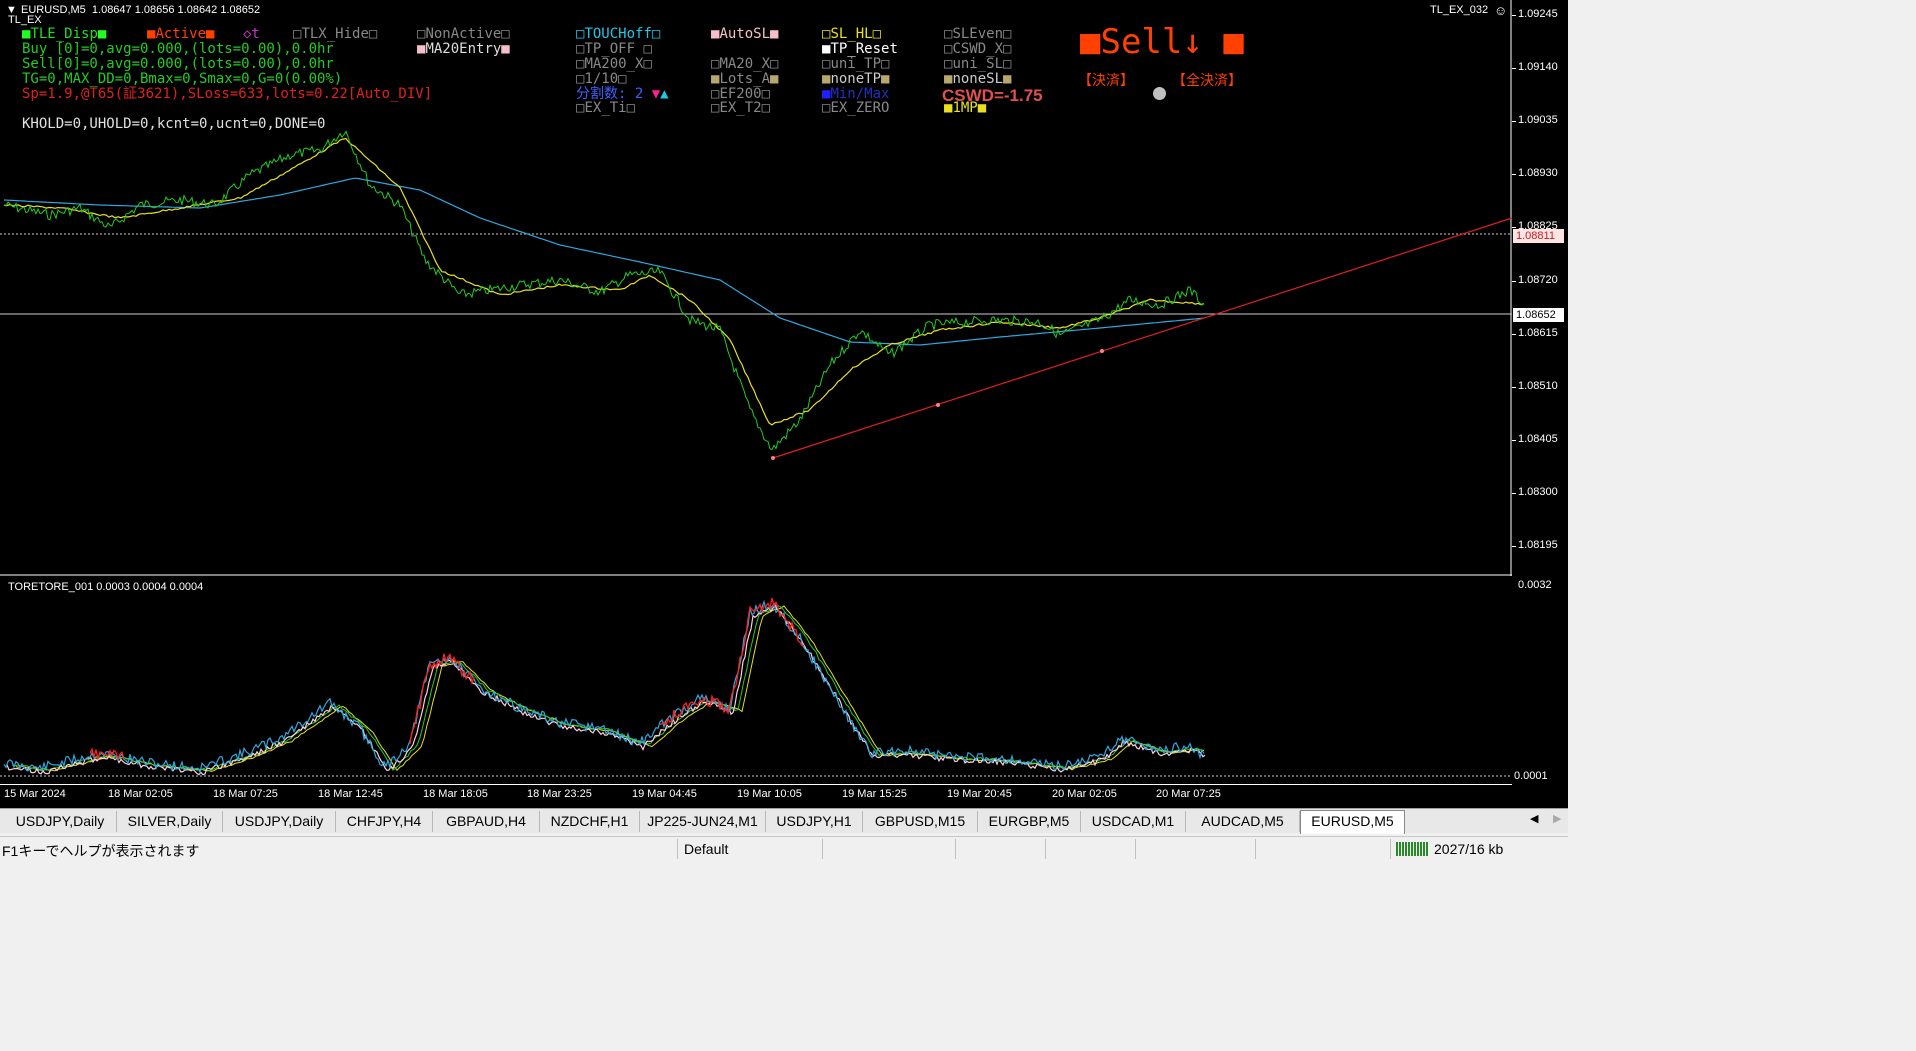 Image resolution: width=1916 pixels, height=1051 pixels. Describe the element at coordinates (245, 794) in the screenshot. I see `time-tick: 18 Mar 07:25` at that location.